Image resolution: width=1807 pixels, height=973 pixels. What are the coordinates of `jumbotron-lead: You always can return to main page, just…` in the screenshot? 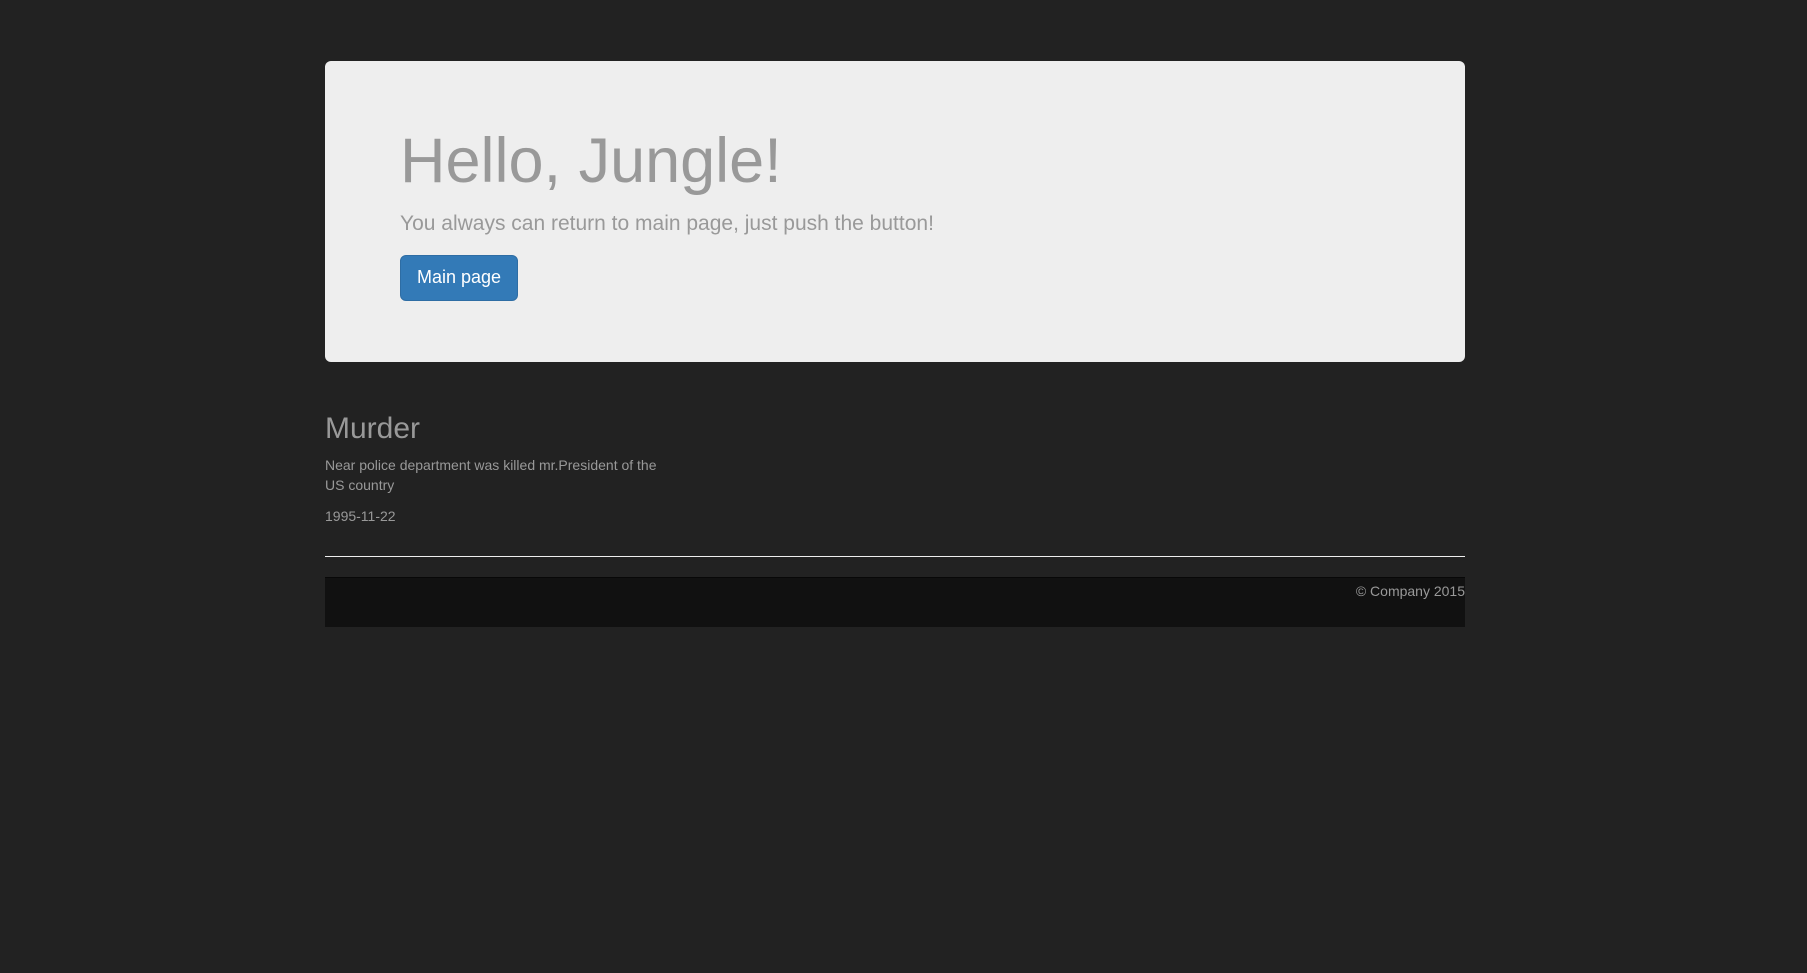 It's located at (667, 224).